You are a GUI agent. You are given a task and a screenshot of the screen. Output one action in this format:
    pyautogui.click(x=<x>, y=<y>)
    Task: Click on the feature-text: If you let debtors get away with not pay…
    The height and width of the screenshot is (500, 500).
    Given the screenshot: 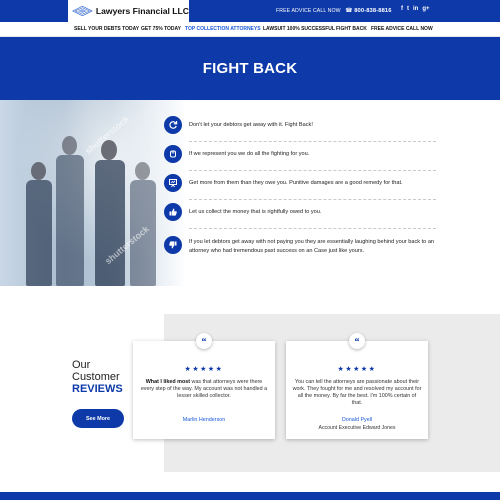 What is the action you would take?
    pyautogui.click(x=312, y=246)
    